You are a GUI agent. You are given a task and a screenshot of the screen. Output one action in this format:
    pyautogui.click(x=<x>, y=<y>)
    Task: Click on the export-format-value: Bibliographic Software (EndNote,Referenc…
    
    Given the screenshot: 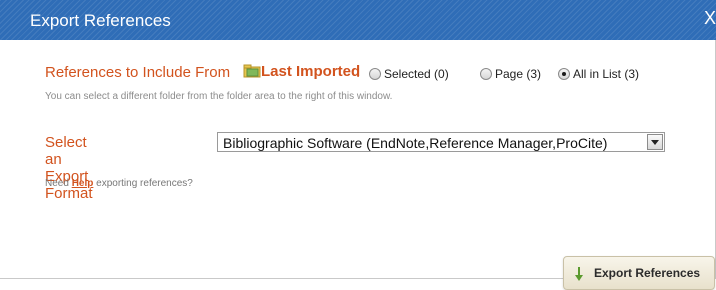 What is the action you would take?
    pyautogui.click(x=415, y=143)
    